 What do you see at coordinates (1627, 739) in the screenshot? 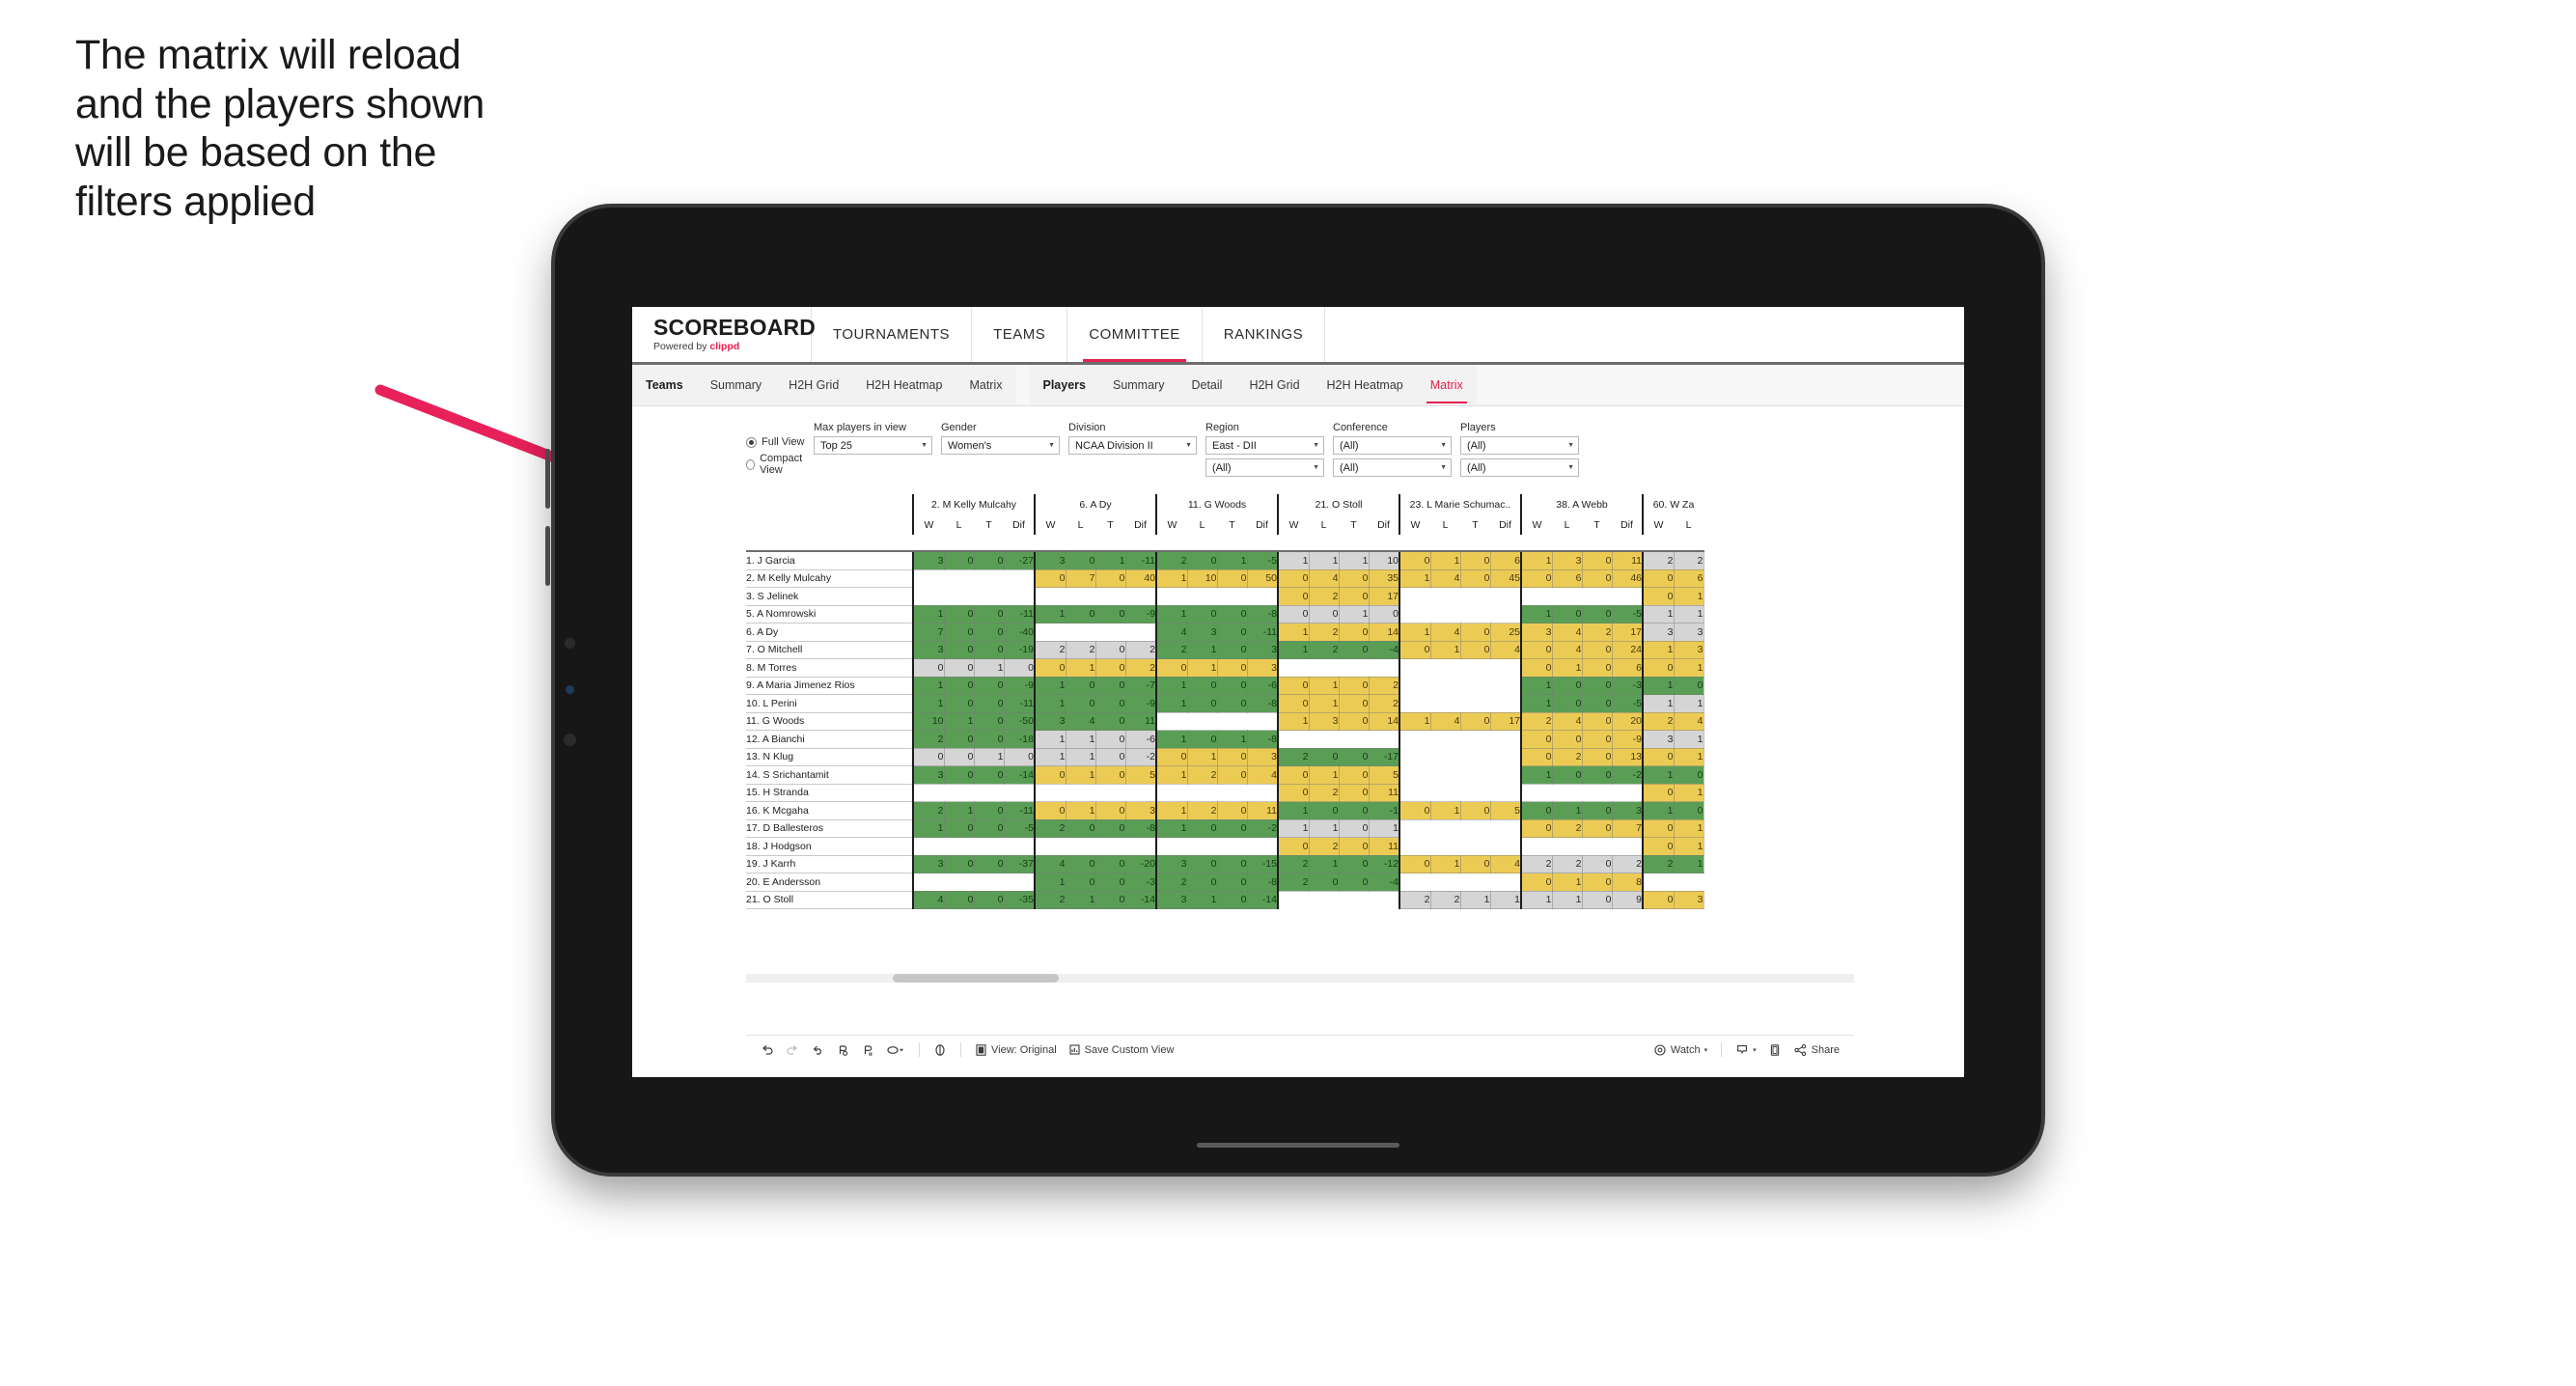
I see `matrix-cell: -9` at bounding box center [1627, 739].